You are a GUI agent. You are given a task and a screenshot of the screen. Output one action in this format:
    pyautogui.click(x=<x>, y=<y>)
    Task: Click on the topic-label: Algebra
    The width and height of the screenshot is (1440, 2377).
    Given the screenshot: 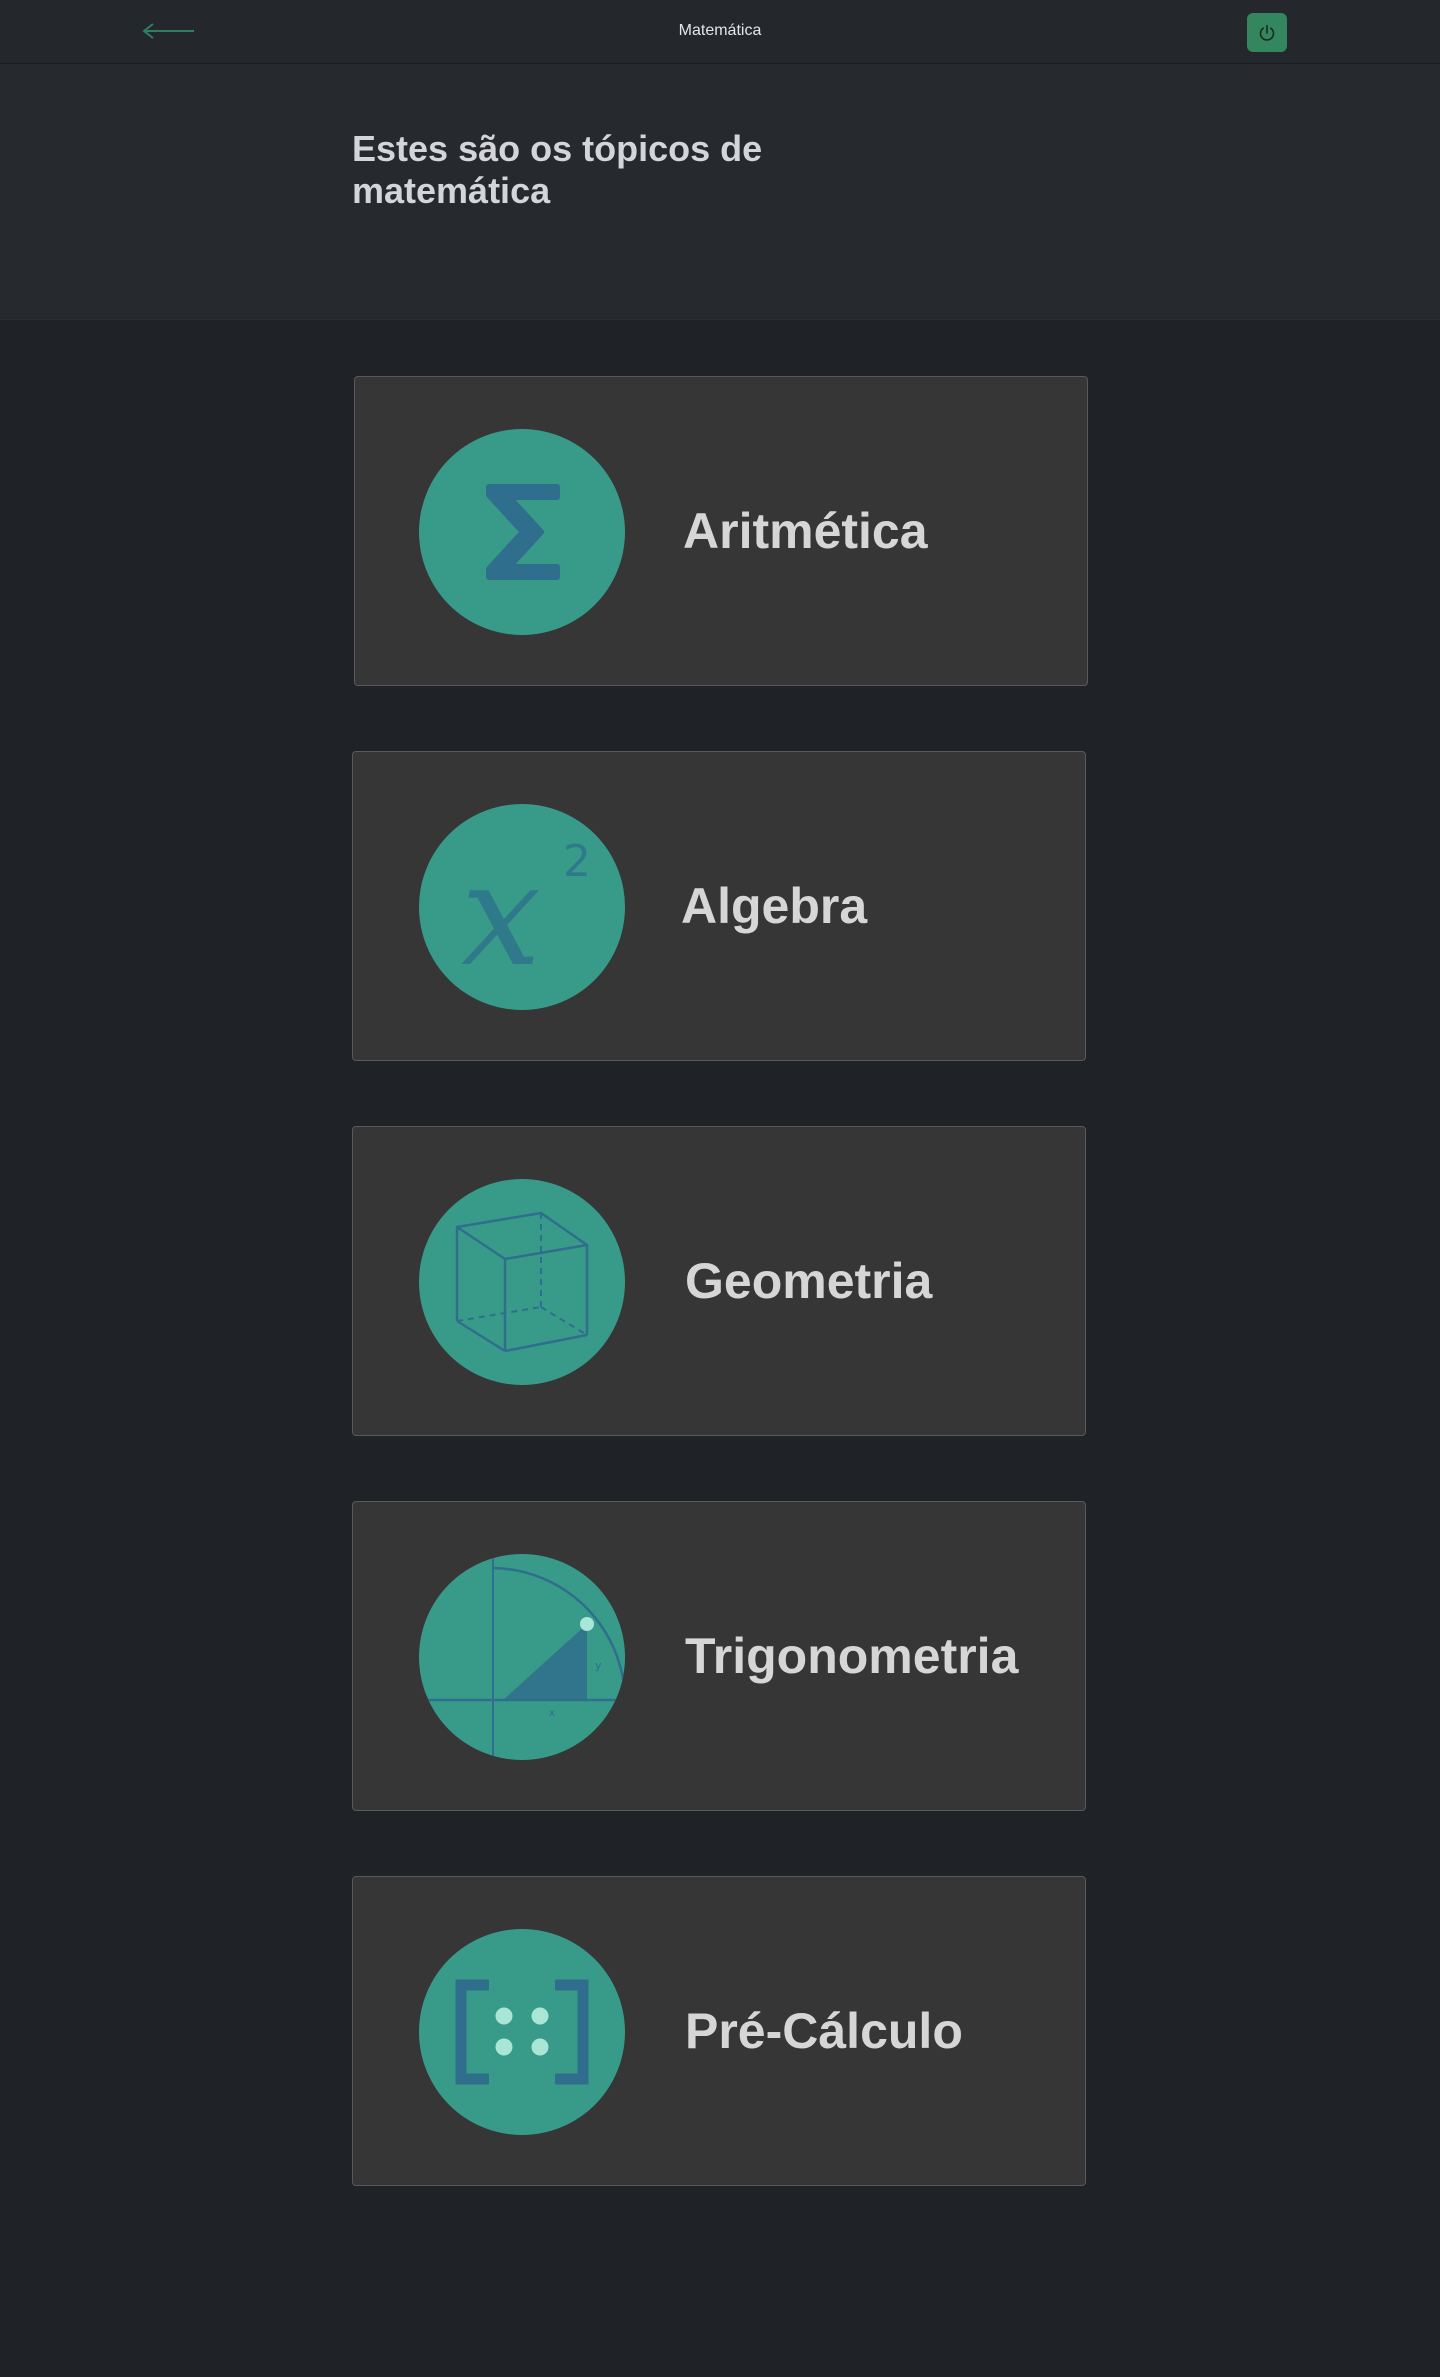 What is the action you would take?
    pyautogui.click(x=774, y=906)
    